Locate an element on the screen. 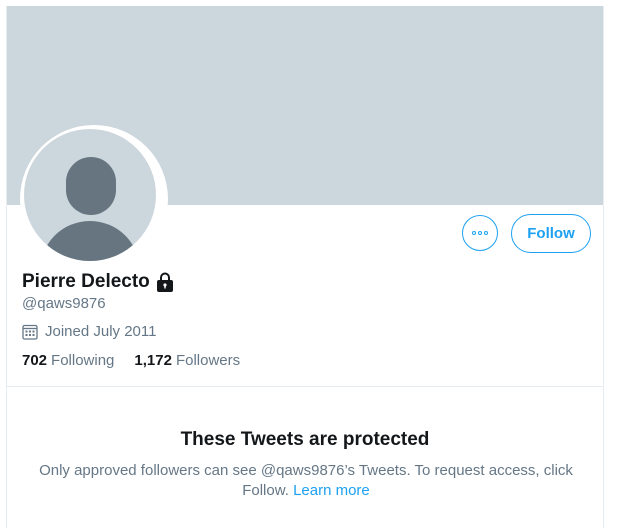  following-count: 702 is located at coordinates (35, 360).